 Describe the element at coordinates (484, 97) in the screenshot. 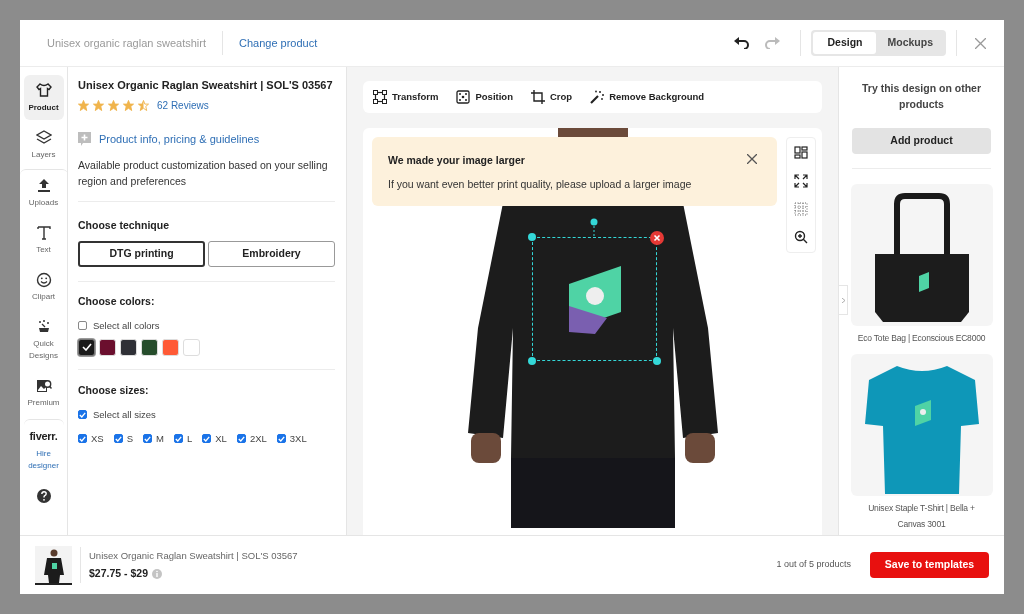

I see `toolbar-button: Position` at that location.